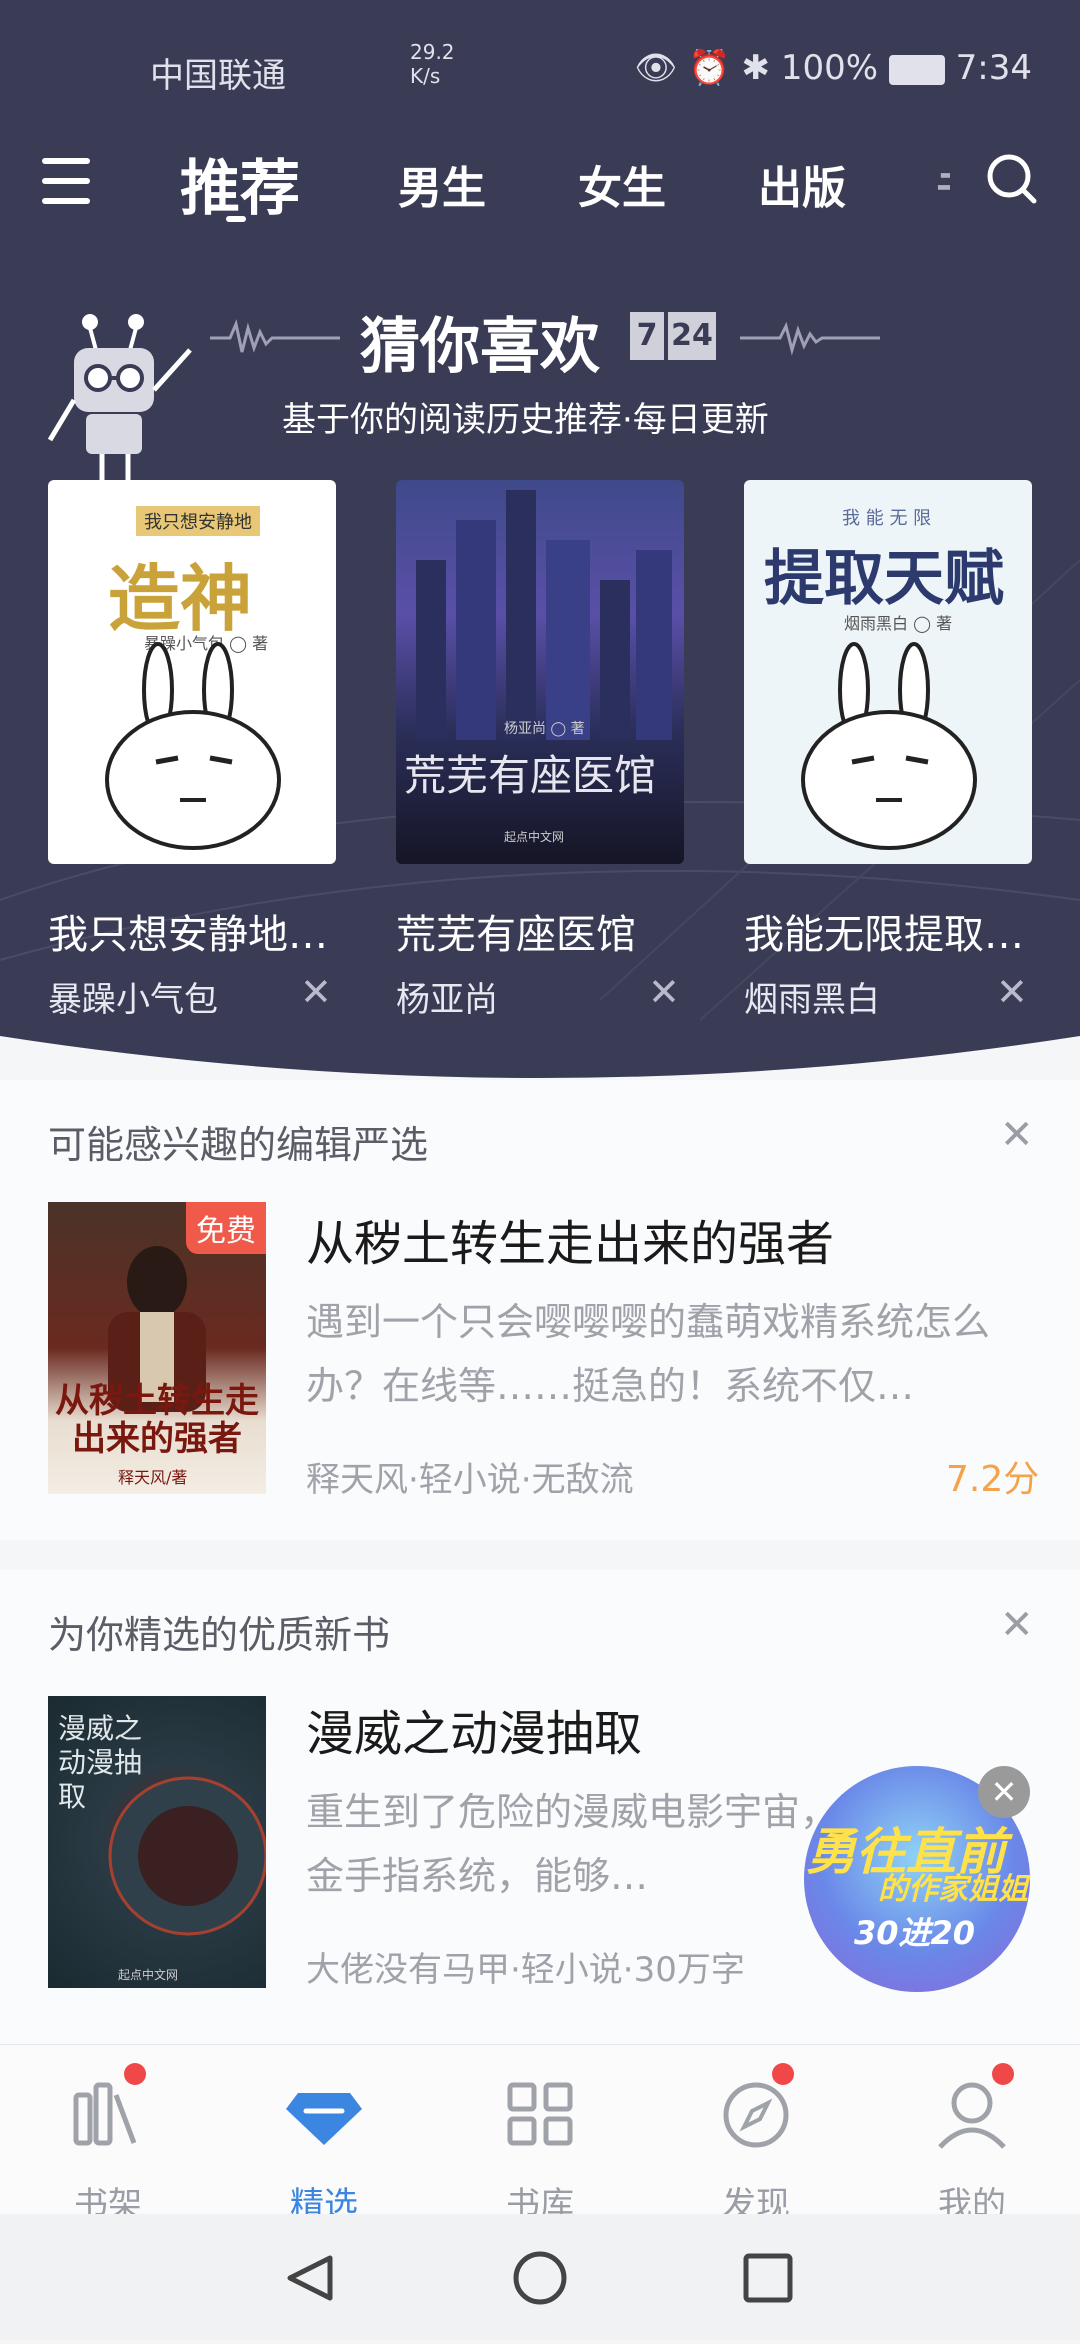 The width and height of the screenshot is (1080, 2344). I want to click on time: 7:34, so click(993, 68).